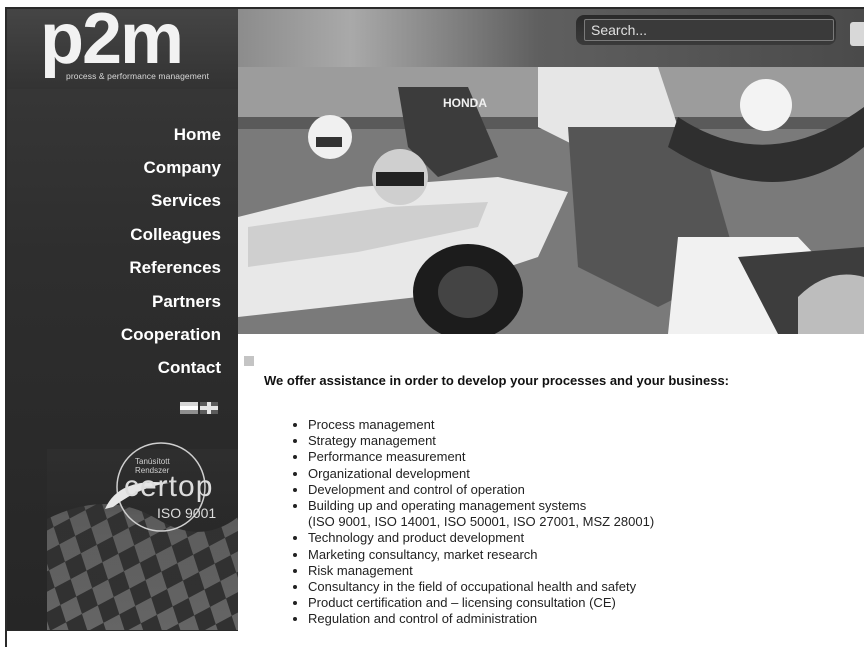 This screenshot has width=864, height=647. What do you see at coordinates (709, 30) in the screenshot?
I see `search-input` at bounding box center [709, 30].